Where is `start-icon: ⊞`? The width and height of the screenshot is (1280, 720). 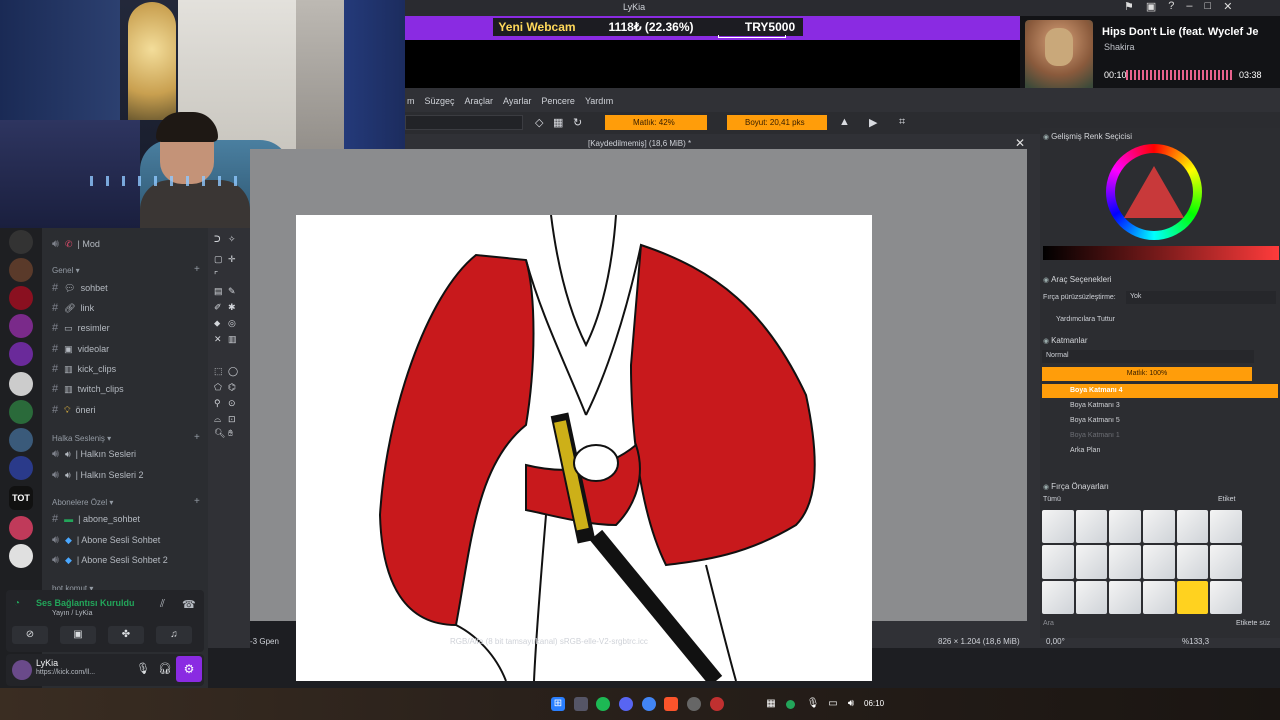
start-icon: ⊞ is located at coordinates (558, 704).